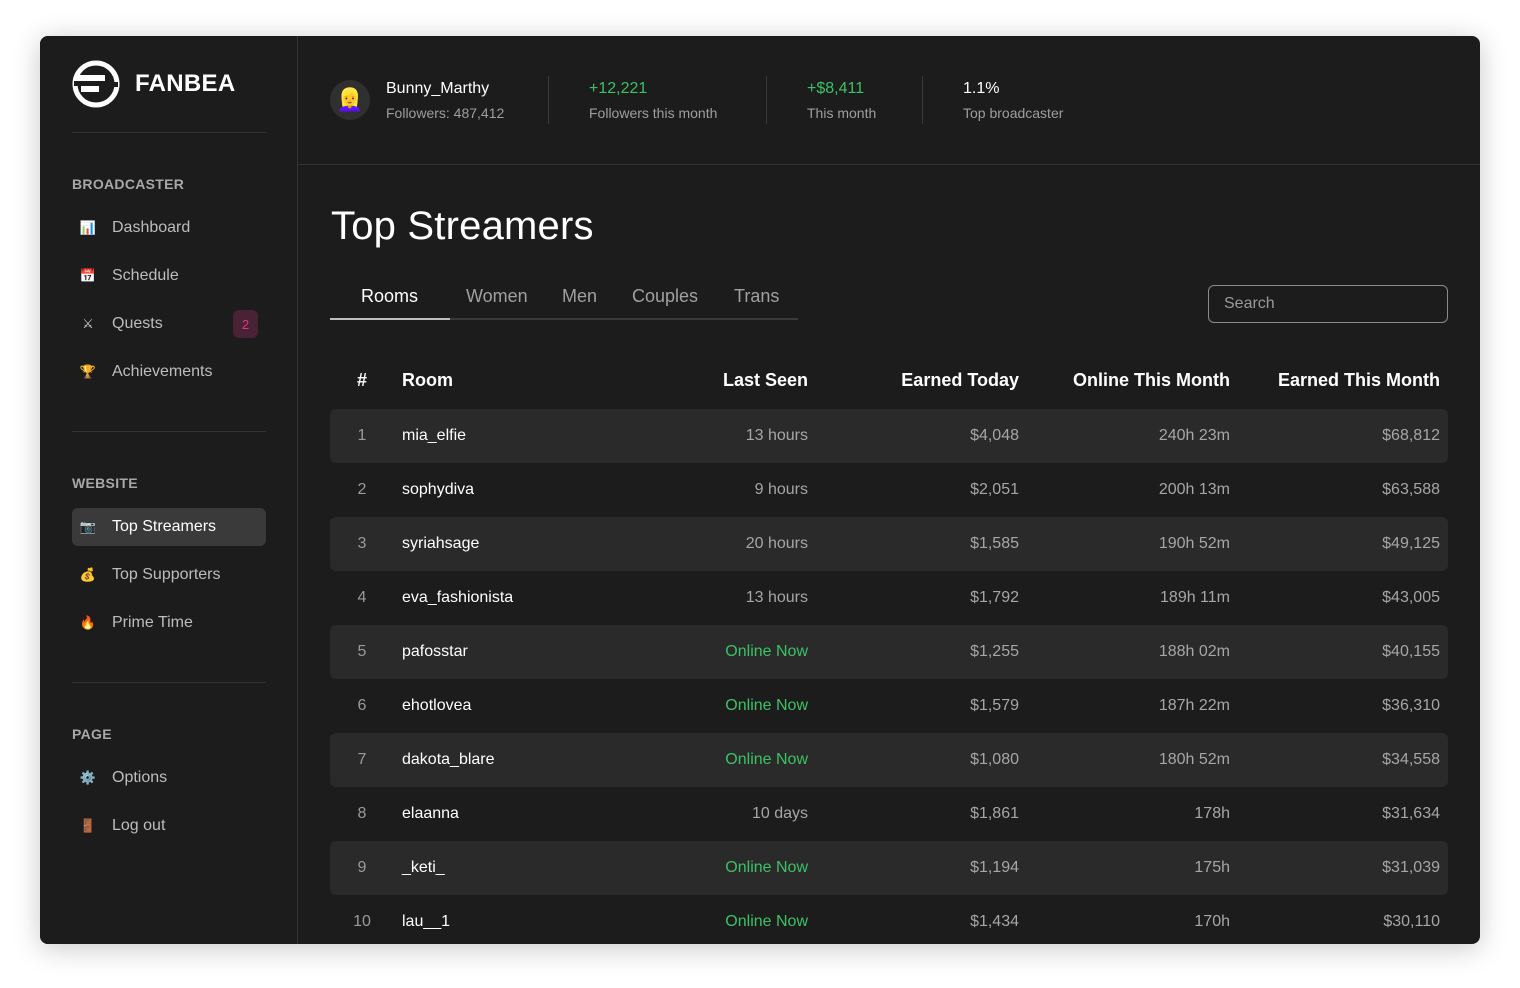 This screenshot has width=1520, height=988. I want to click on table-row: 9 _keti_ Online Now $1,194 175h $31,039, so click(889, 868).